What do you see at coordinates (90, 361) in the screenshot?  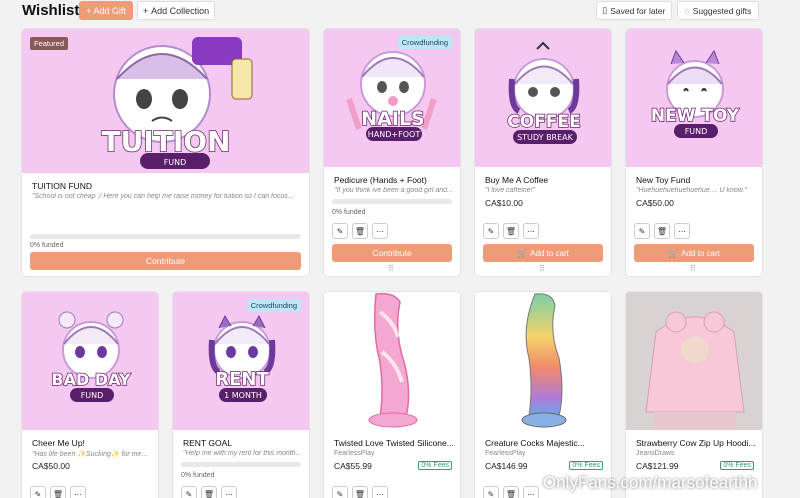 I see `card-image: BAD DAY FUND` at bounding box center [90, 361].